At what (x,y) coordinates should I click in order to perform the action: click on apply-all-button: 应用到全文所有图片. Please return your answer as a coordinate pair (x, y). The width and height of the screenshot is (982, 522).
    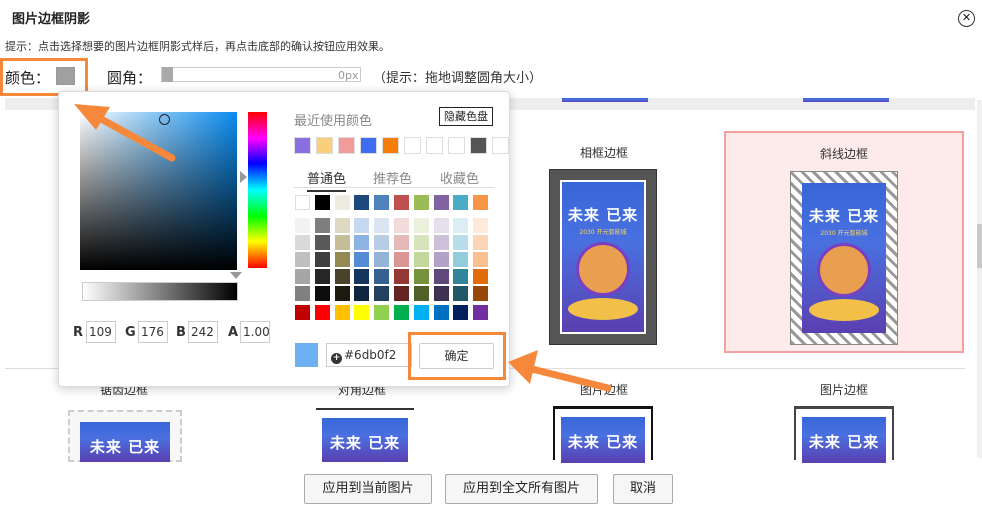
    Looking at the image, I should click on (521, 489).